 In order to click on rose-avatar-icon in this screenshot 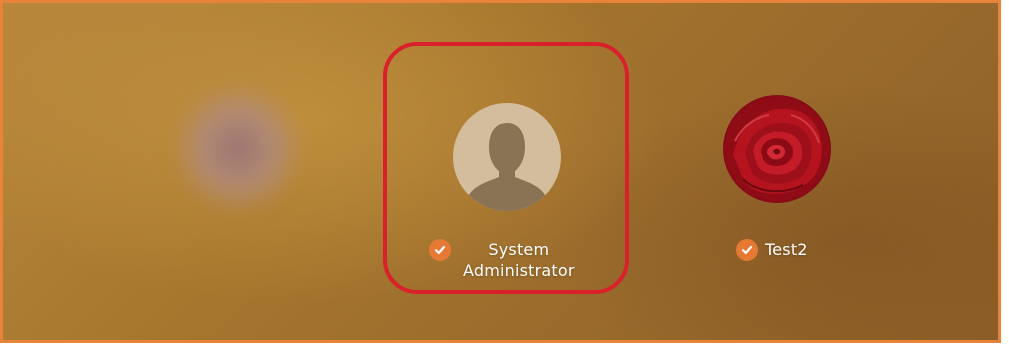, I will do `click(777, 149)`.